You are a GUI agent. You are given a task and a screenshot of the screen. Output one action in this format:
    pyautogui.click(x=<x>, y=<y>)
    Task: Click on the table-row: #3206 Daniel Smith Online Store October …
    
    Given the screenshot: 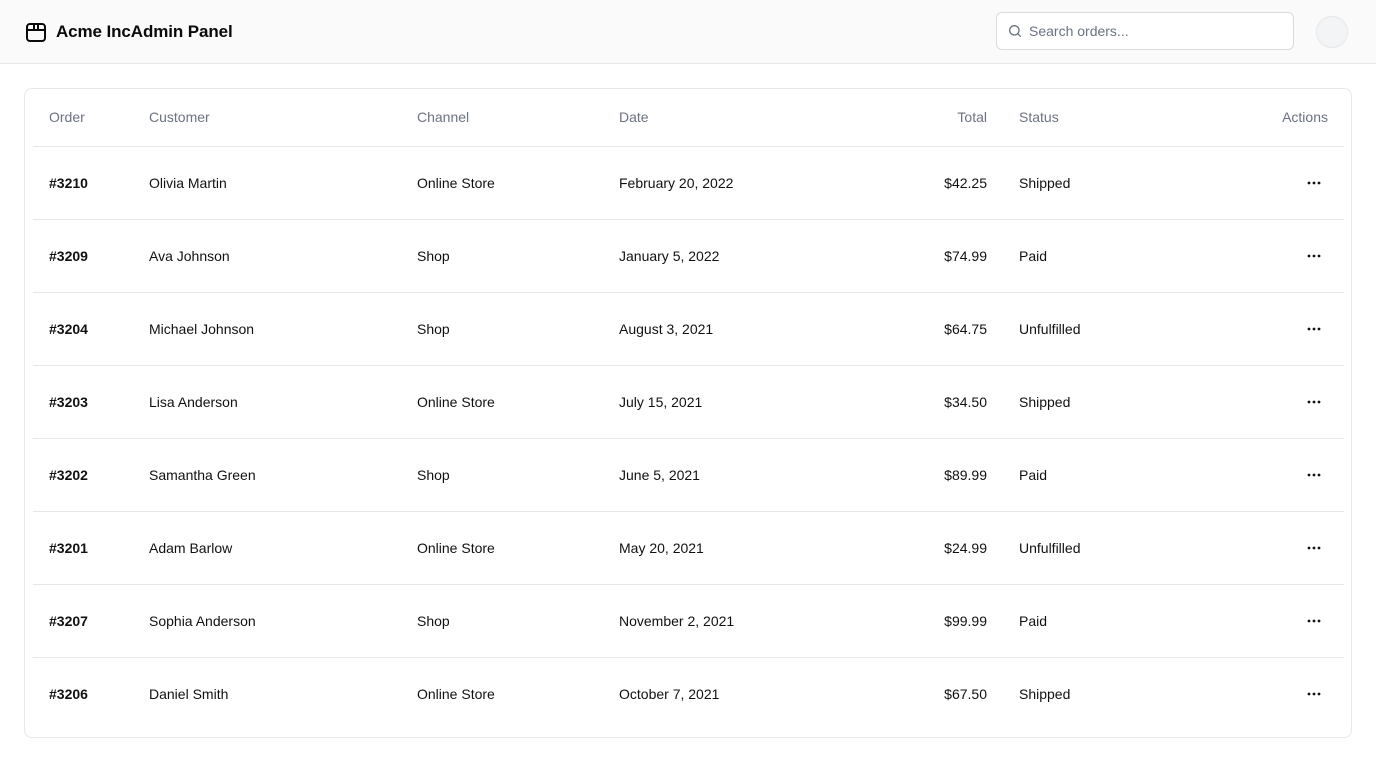 What is the action you would take?
    pyautogui.click(x=688, y=693)
    